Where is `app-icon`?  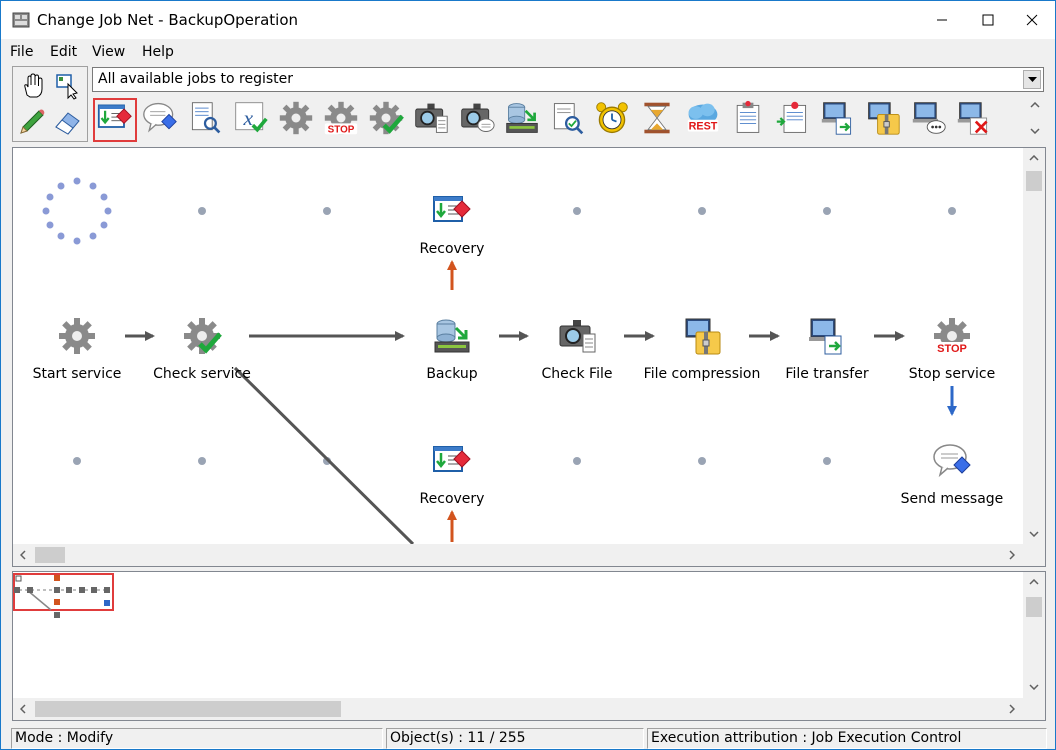
app-icon is located at coordinates (21, 20).